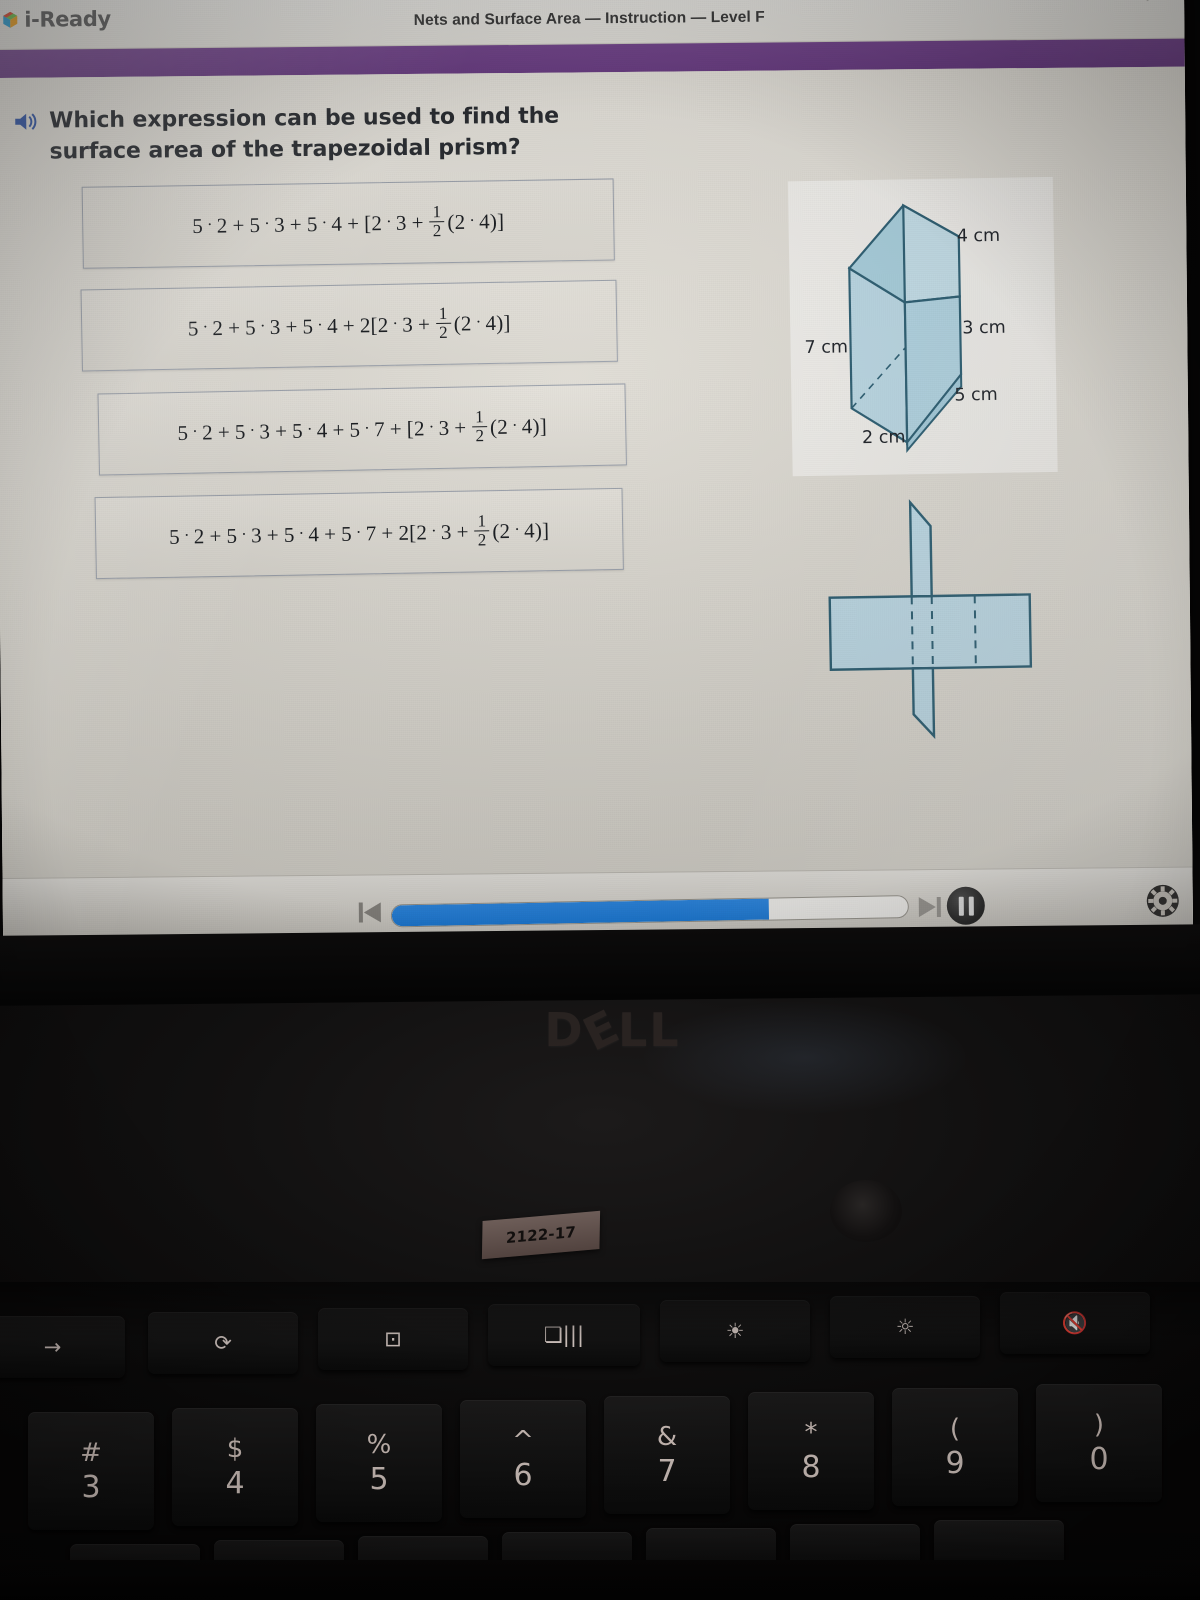  What do you see at coordinates (91, 1452) in the screenshot?
I see `key-3-top: #` at bounding box center [91, 1452].